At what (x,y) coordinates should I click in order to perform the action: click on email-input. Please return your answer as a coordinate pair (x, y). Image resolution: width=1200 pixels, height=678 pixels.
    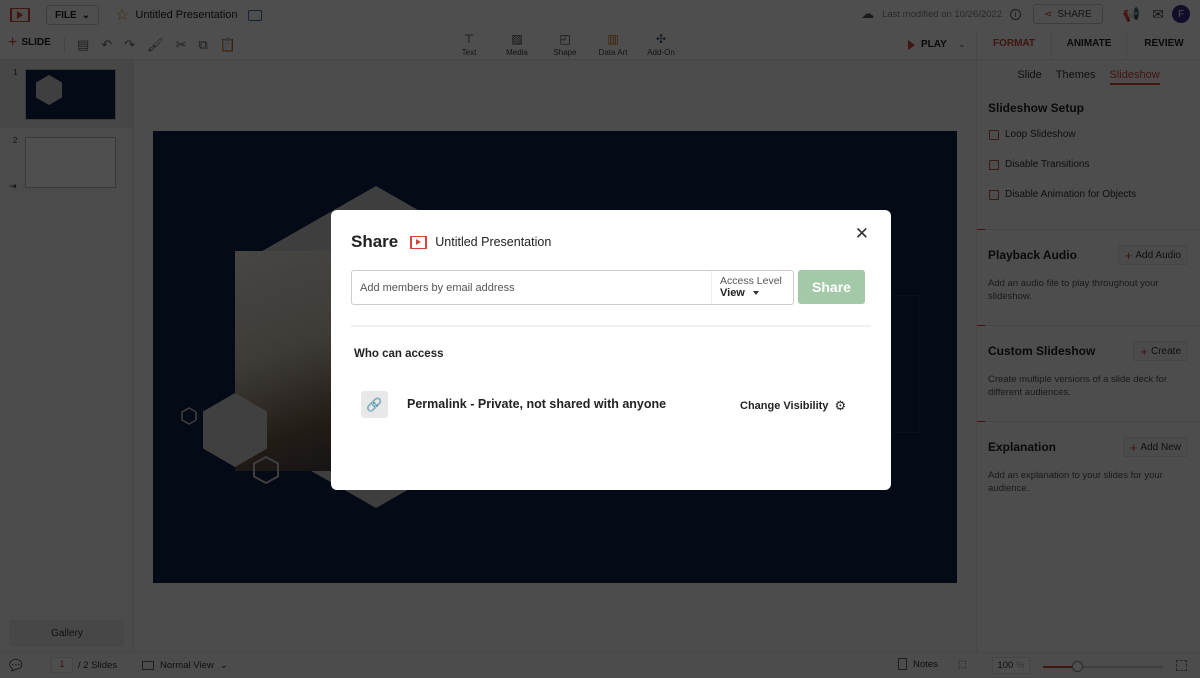
    Looking at the image, I should click on (531, 287).